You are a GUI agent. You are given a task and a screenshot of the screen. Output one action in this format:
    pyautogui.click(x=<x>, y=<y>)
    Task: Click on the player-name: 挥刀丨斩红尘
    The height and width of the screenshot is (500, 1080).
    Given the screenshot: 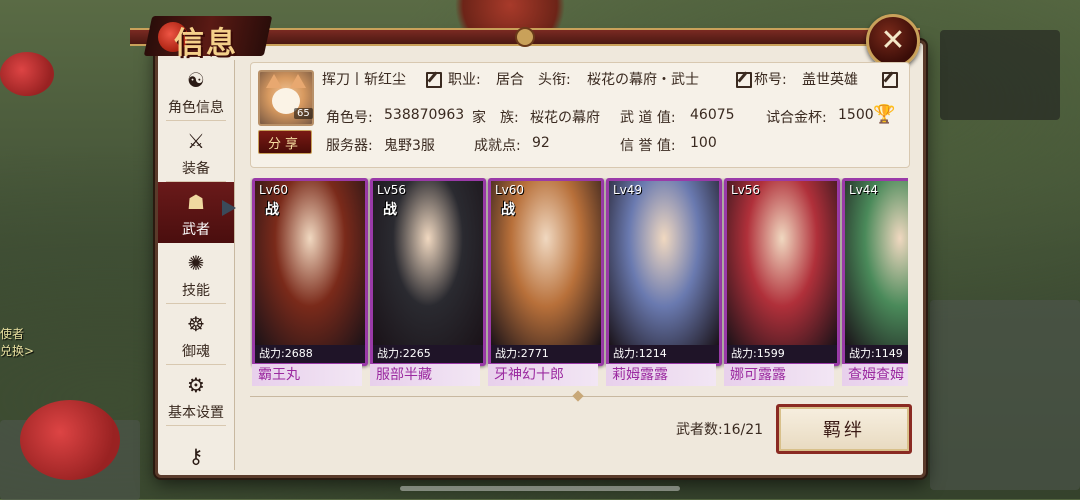 What is the action you would take?
    pyautogui.click(x=364, y=80)
    